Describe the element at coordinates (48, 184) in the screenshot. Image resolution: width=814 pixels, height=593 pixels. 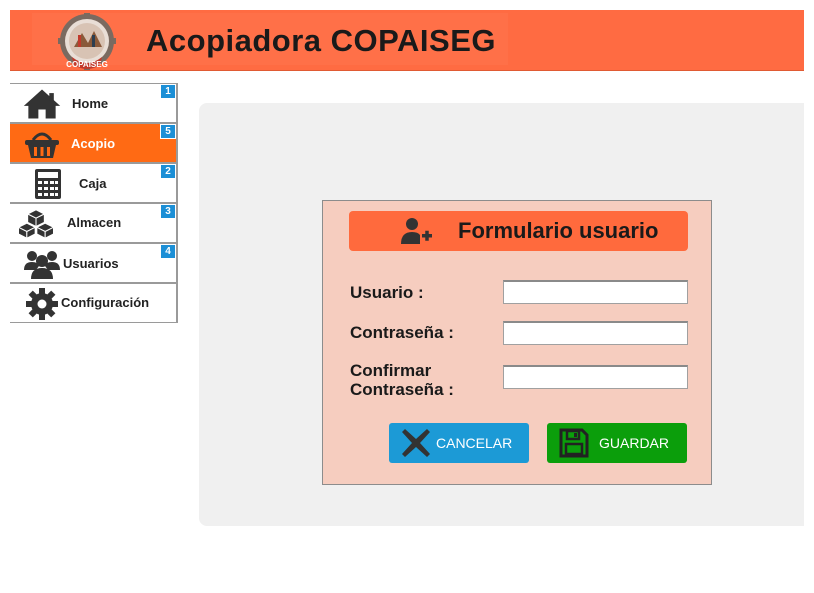
I see `calculator-icon` at that location.